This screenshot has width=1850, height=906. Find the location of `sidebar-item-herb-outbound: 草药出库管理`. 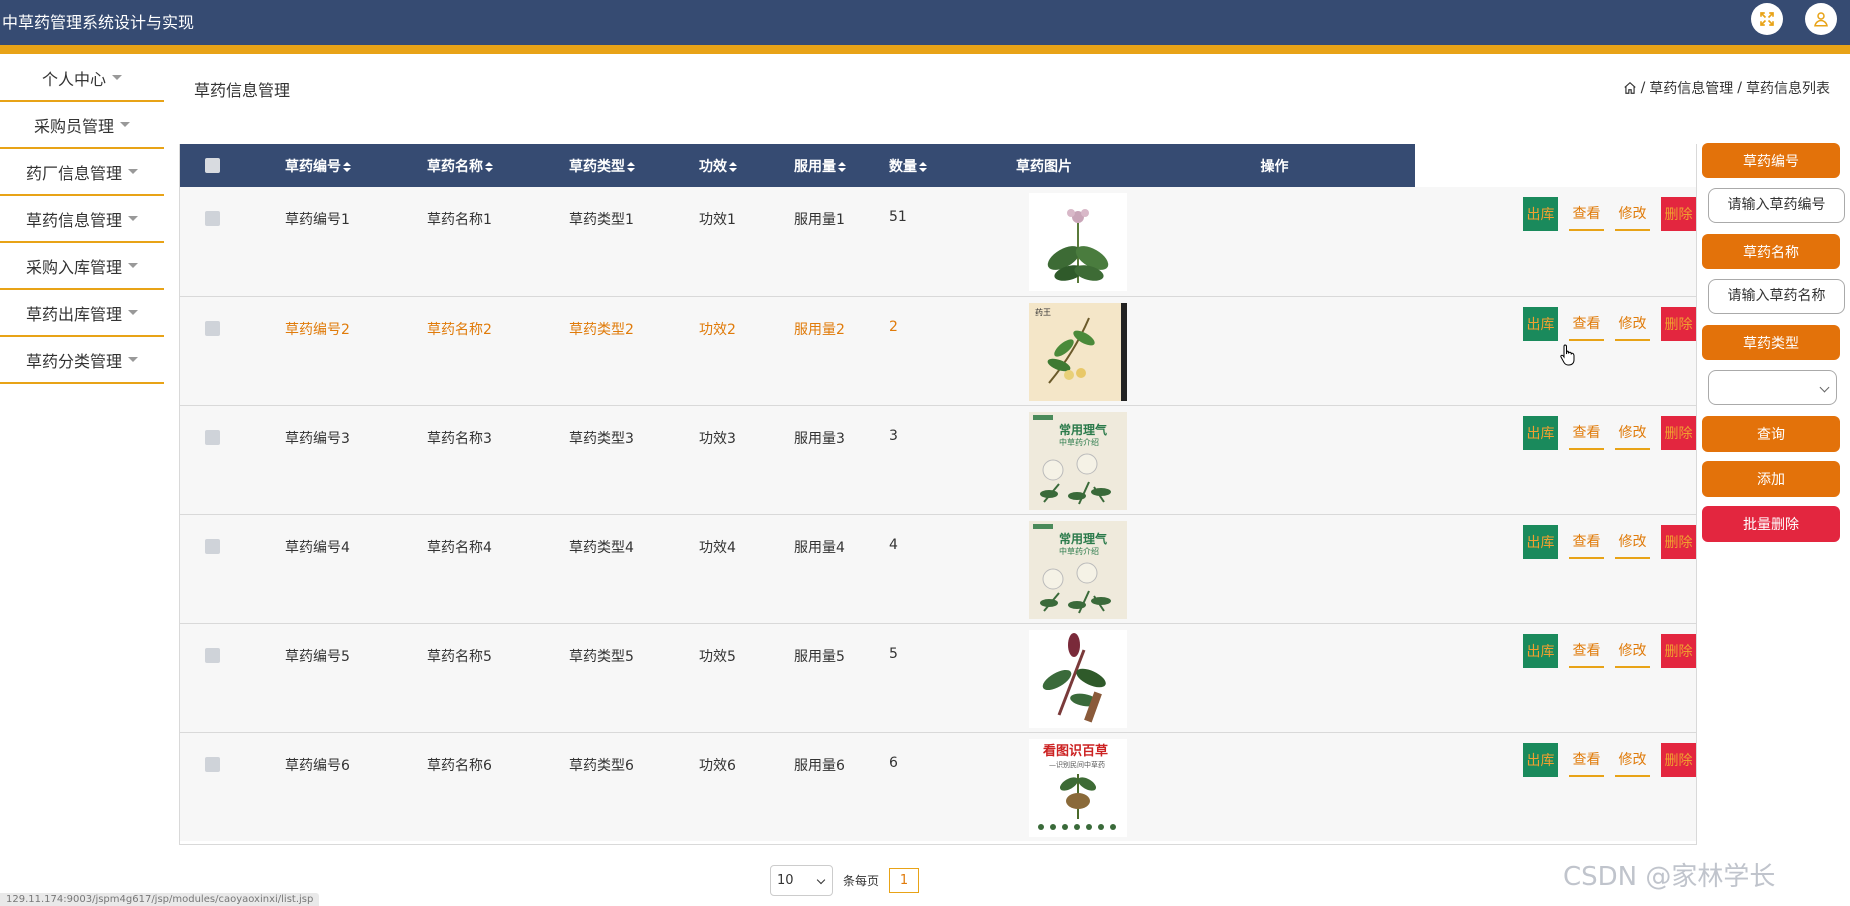

sidebar-item-herb-outbound: 草药出库管理 is located at coordinates (82, 313).